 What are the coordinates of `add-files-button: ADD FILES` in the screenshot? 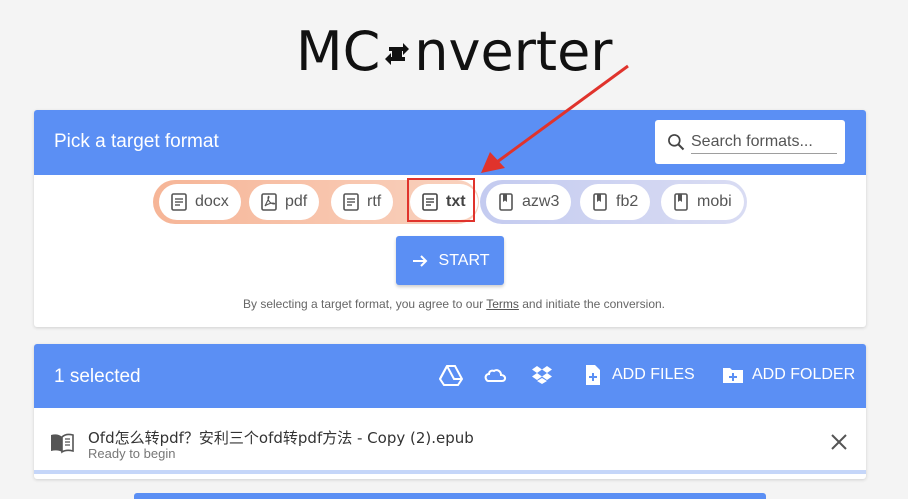 It's located at (638, 375).